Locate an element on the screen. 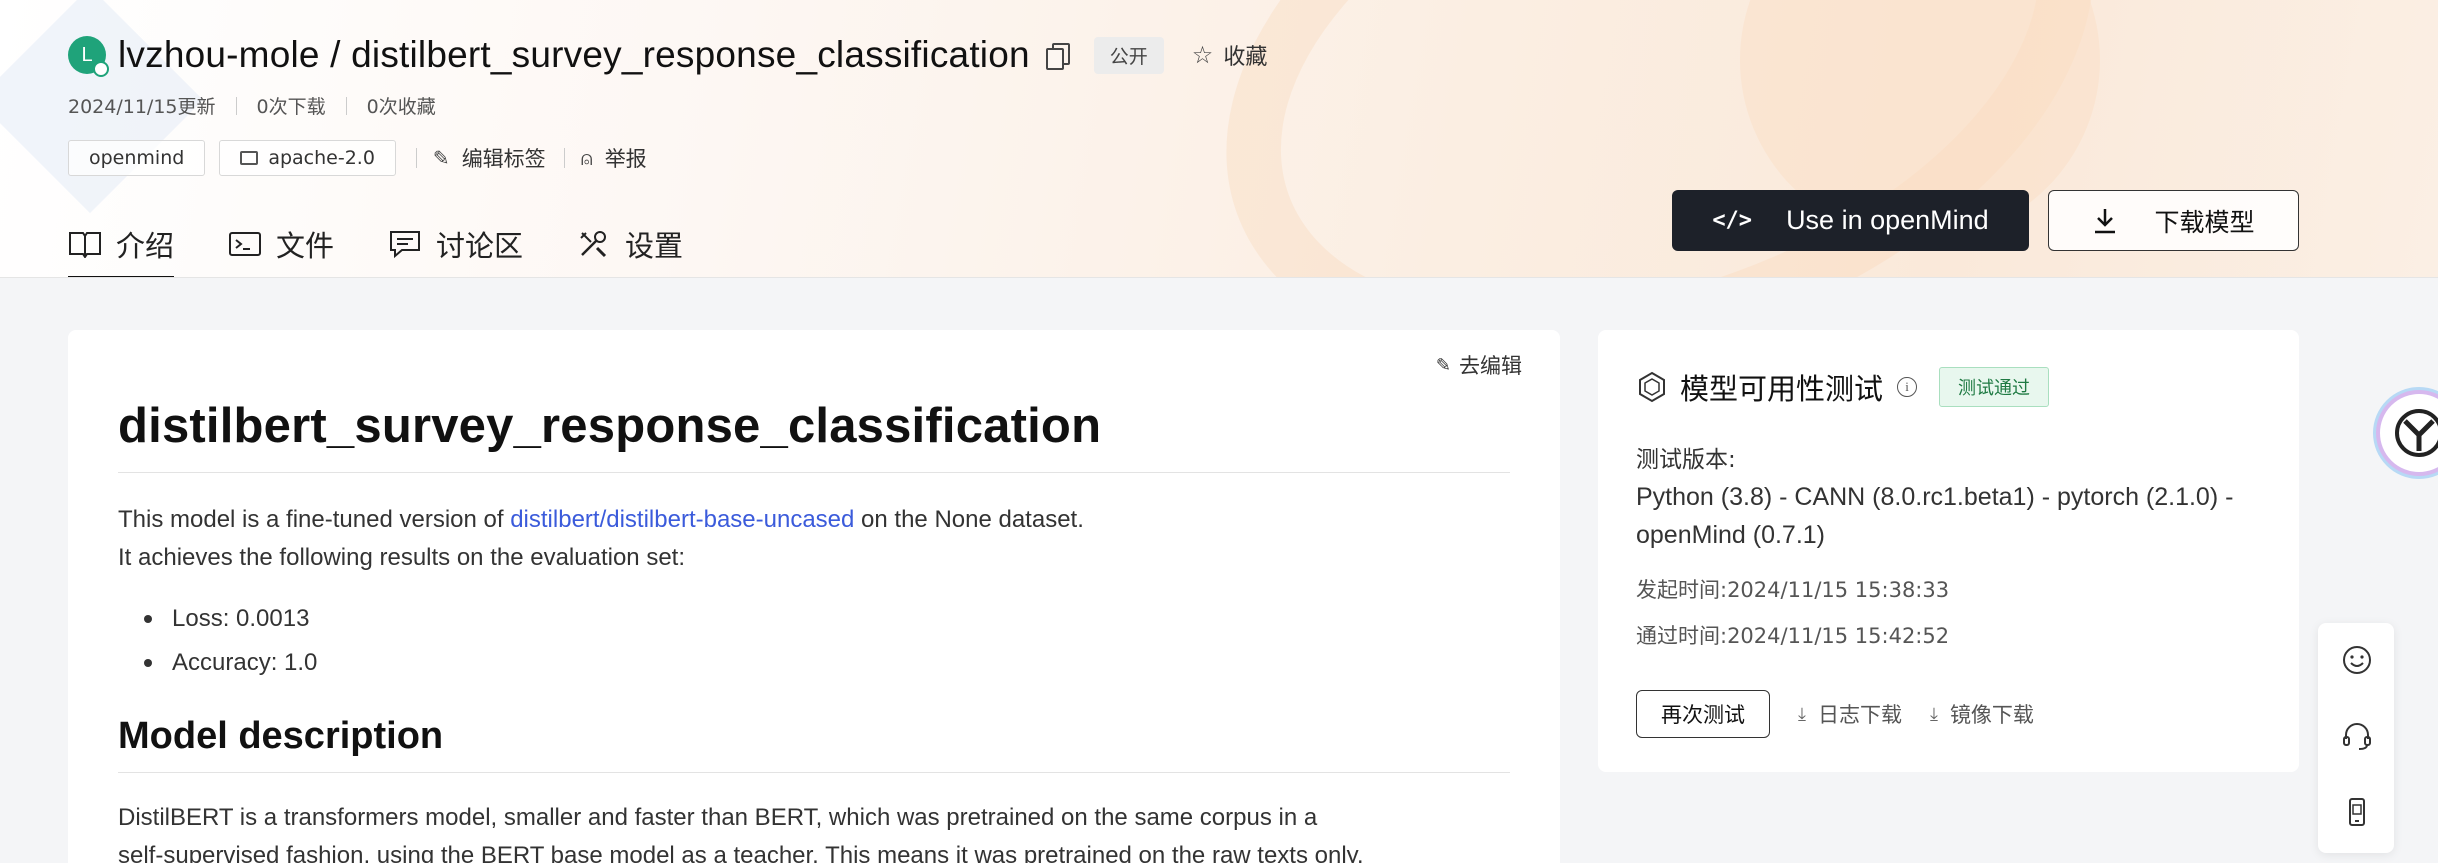 The width and height of the screenshot is (2438, 863). tools-icon is located at coordinates (594, 244).